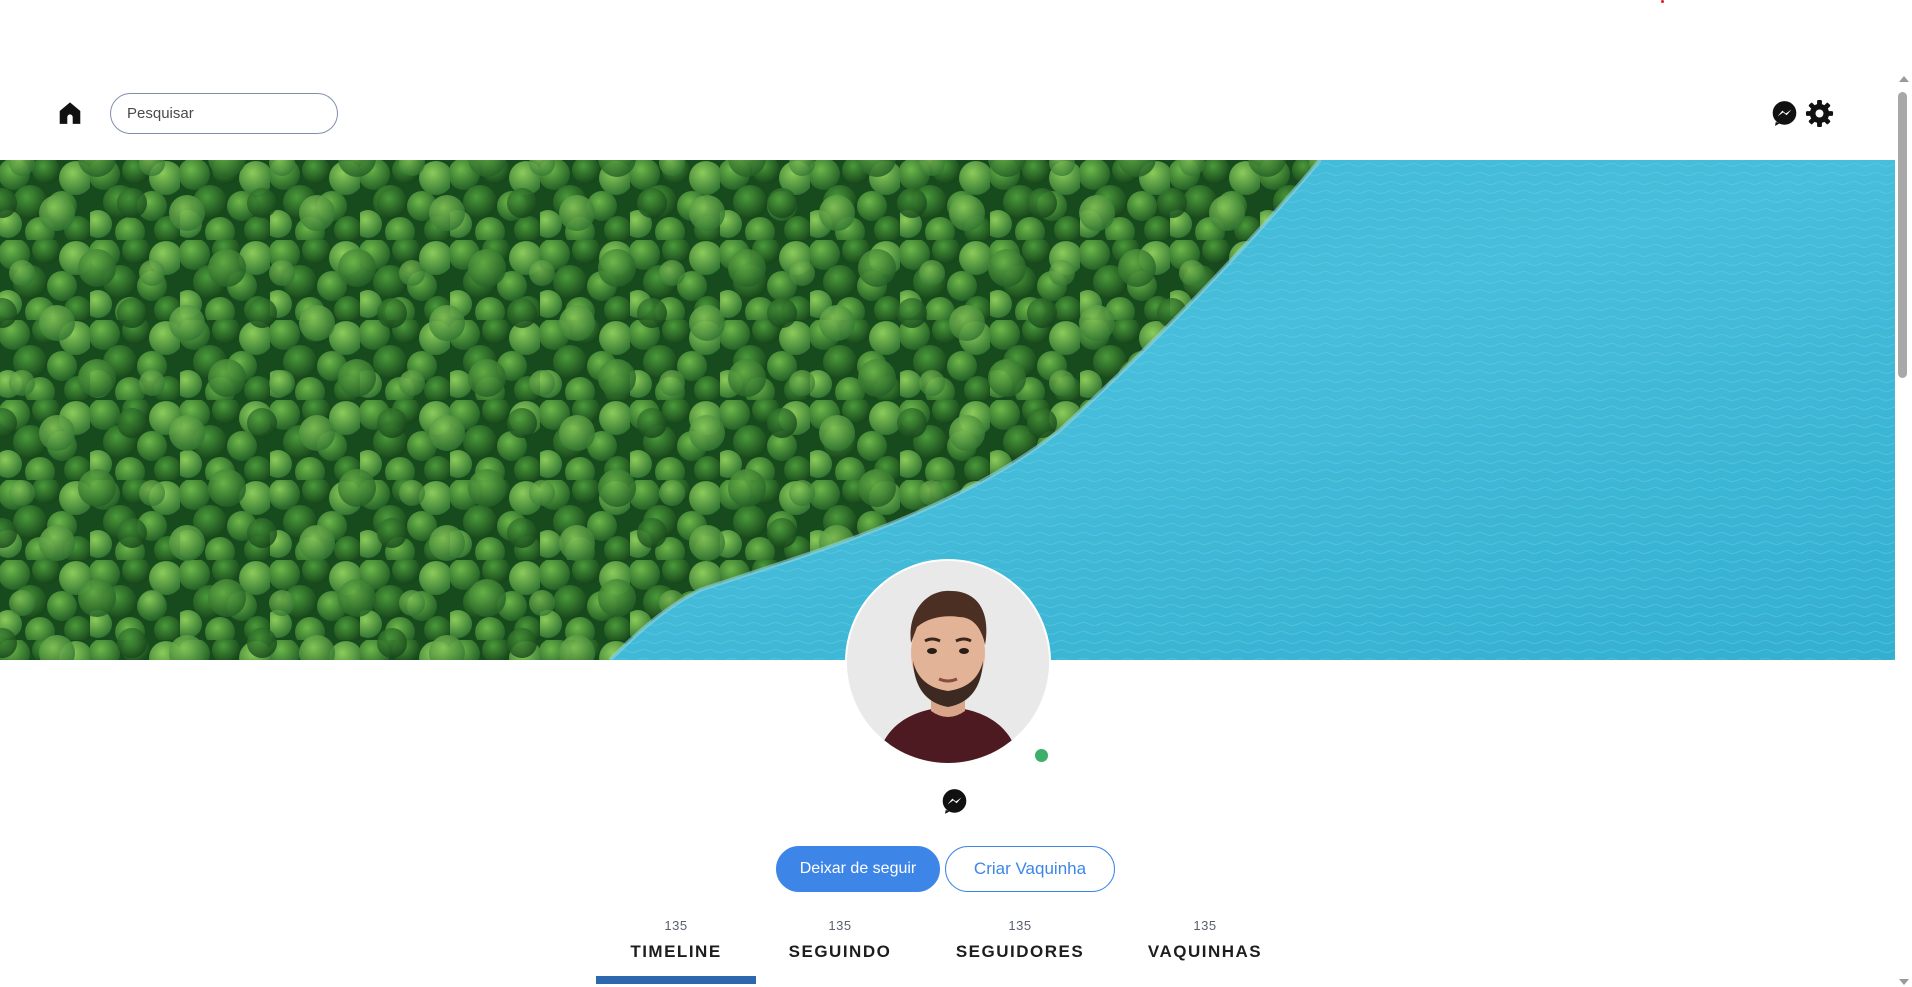 This screenshot has width=1912, height=987. What do you see at coordinates (948, 662) in the screenshot?
I see `profile-avatar` at bounding box center [948, 662].